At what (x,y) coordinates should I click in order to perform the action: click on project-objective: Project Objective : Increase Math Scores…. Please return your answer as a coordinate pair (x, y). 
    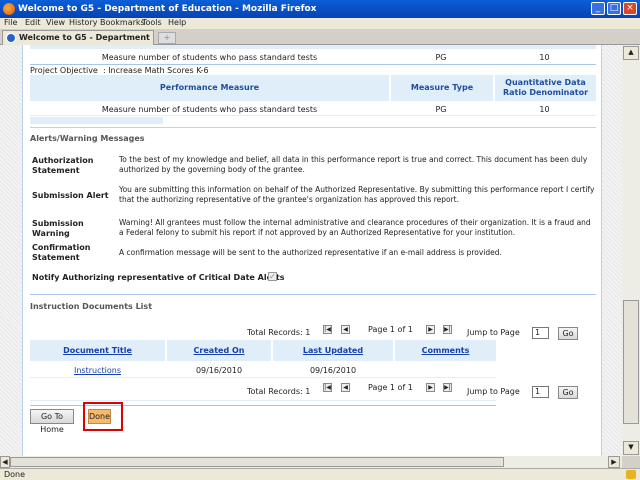
    Looking at the image, I should click on (119, 70).